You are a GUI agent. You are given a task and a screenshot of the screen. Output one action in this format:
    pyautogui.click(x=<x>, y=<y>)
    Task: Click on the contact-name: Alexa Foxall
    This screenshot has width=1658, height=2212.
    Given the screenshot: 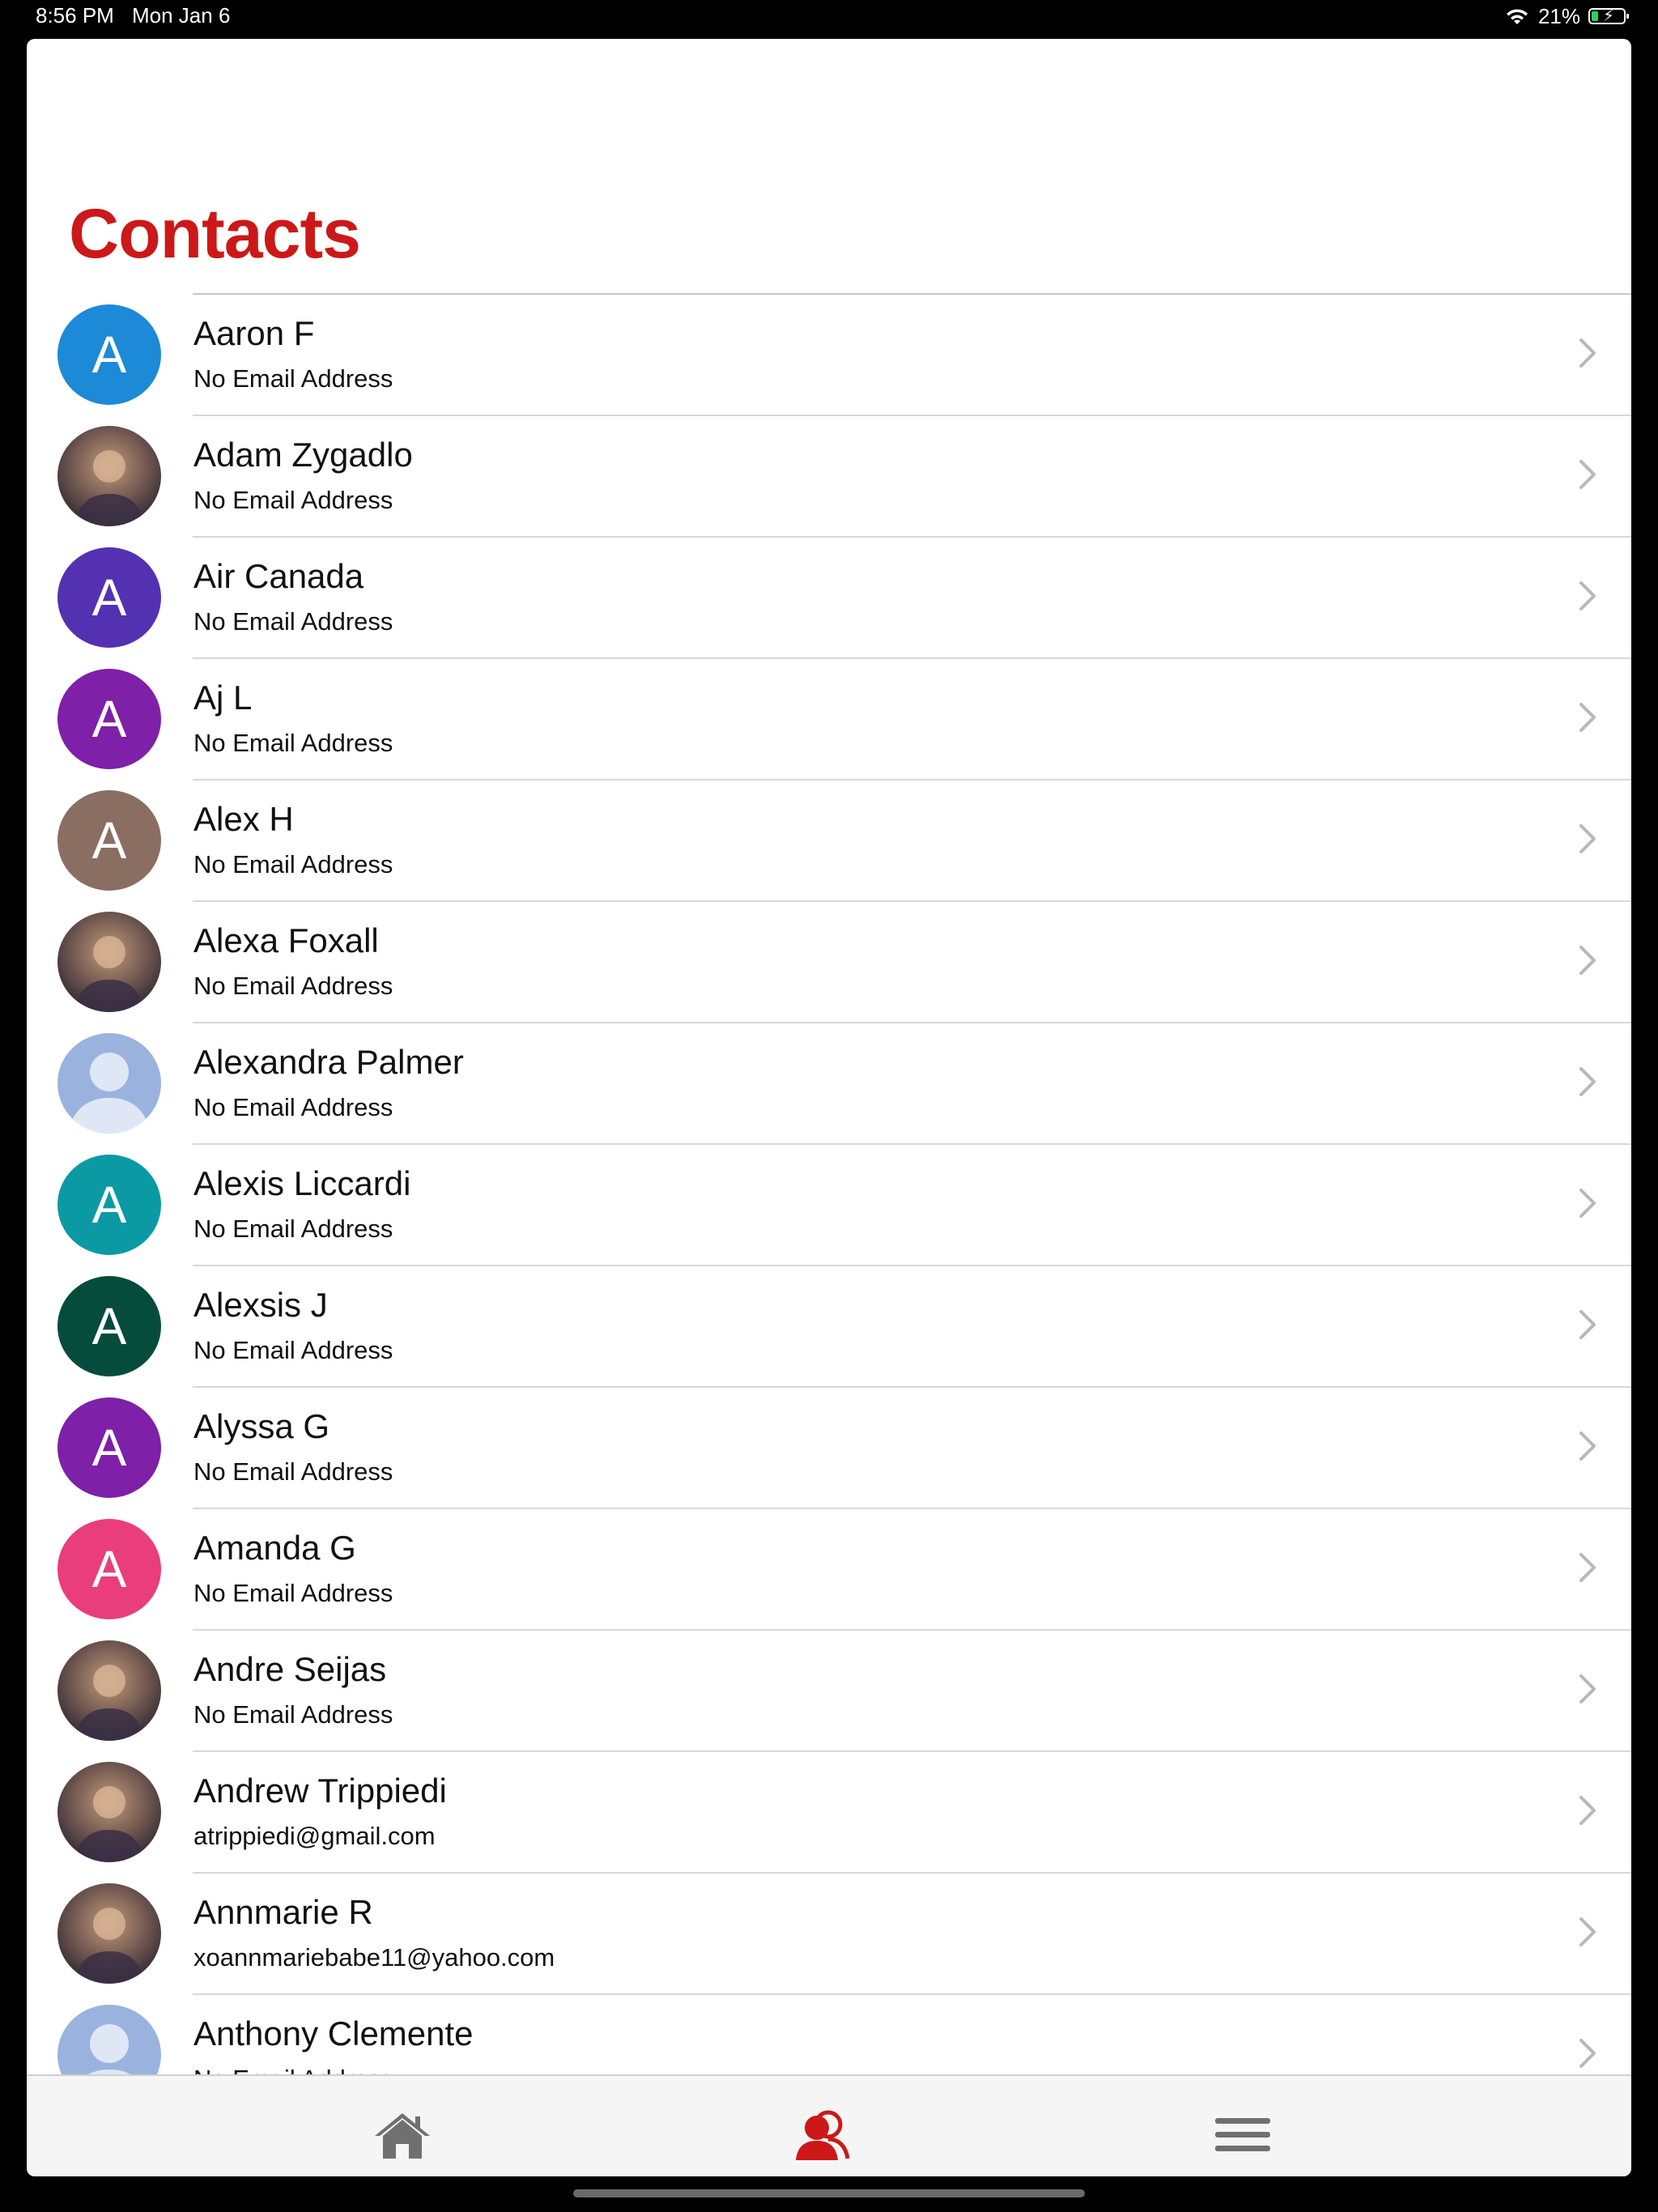 What is the action you would take?
    pyautogui.click(x=286, y=940)
    